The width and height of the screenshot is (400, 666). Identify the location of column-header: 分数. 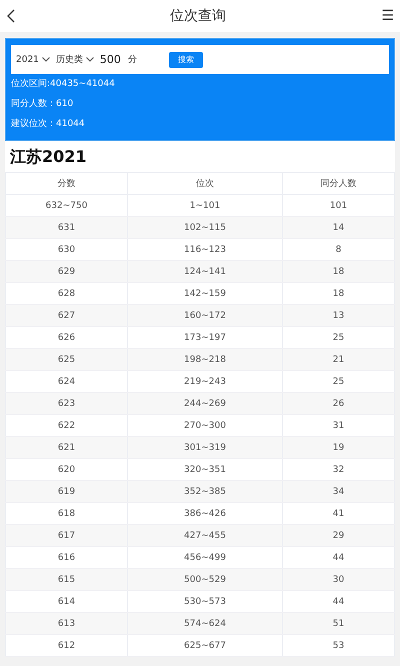
(67, 183).